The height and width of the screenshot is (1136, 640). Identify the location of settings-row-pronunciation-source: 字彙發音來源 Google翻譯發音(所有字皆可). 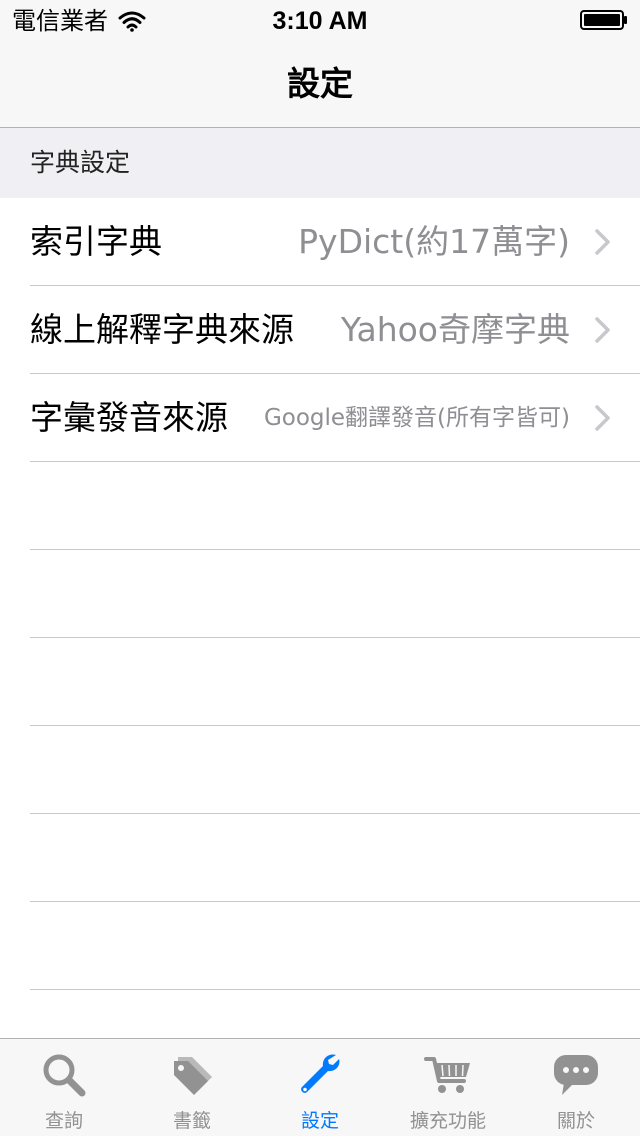
(320, 418).